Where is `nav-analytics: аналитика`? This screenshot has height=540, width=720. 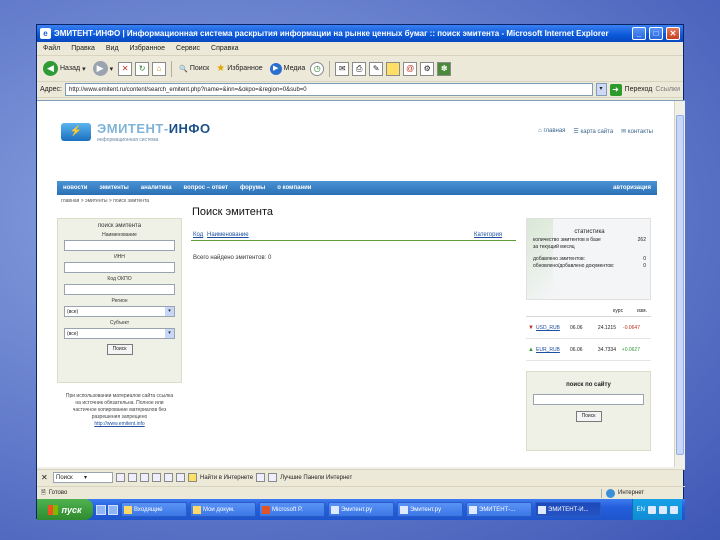 nav-analytics: аналитика is located at coordinates (156, 188).